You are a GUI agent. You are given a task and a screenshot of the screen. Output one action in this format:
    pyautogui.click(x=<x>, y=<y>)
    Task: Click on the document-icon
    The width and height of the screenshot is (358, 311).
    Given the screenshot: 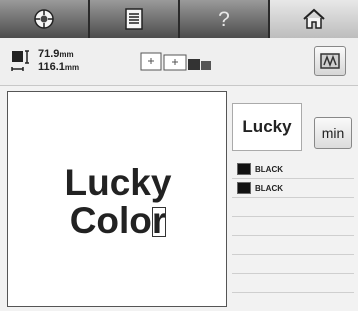 What is the action you would take?
    pyautogui.click(x=134, y=19)
    